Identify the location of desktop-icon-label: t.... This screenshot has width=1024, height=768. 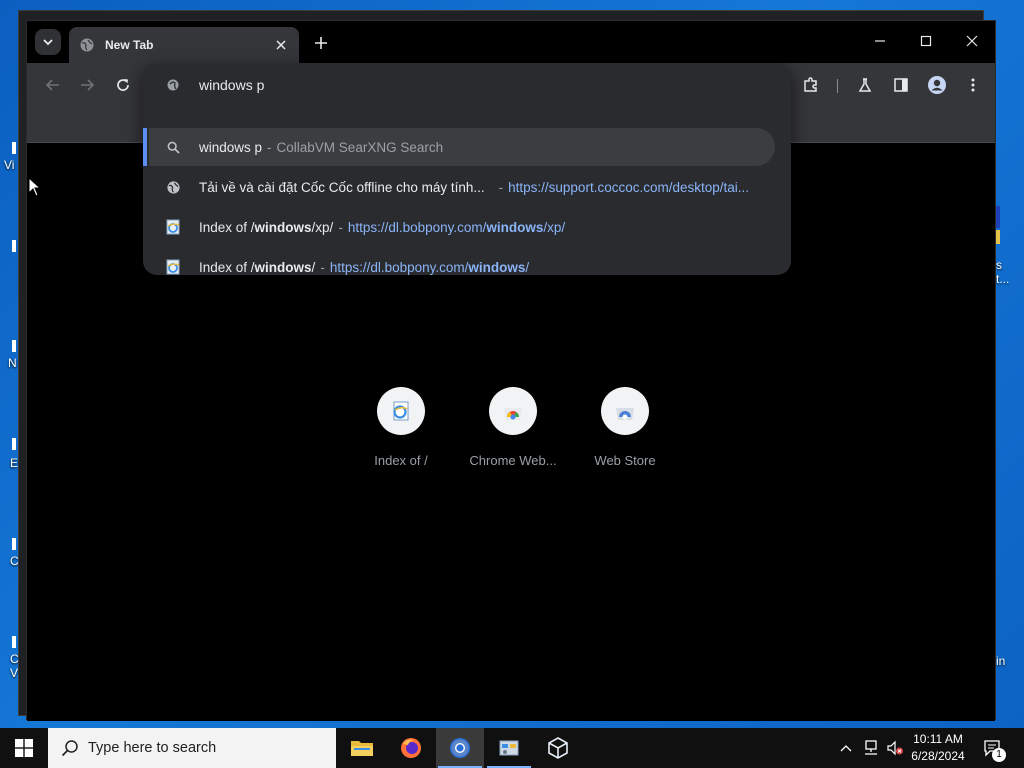
(1003, 279).